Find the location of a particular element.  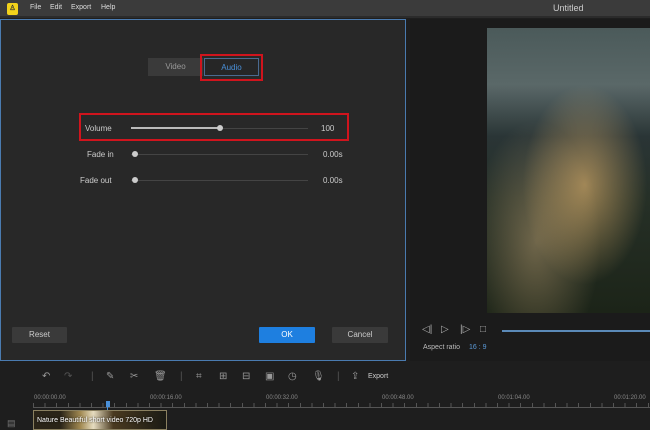

menu-file: File is located at coordinates (35, 7).